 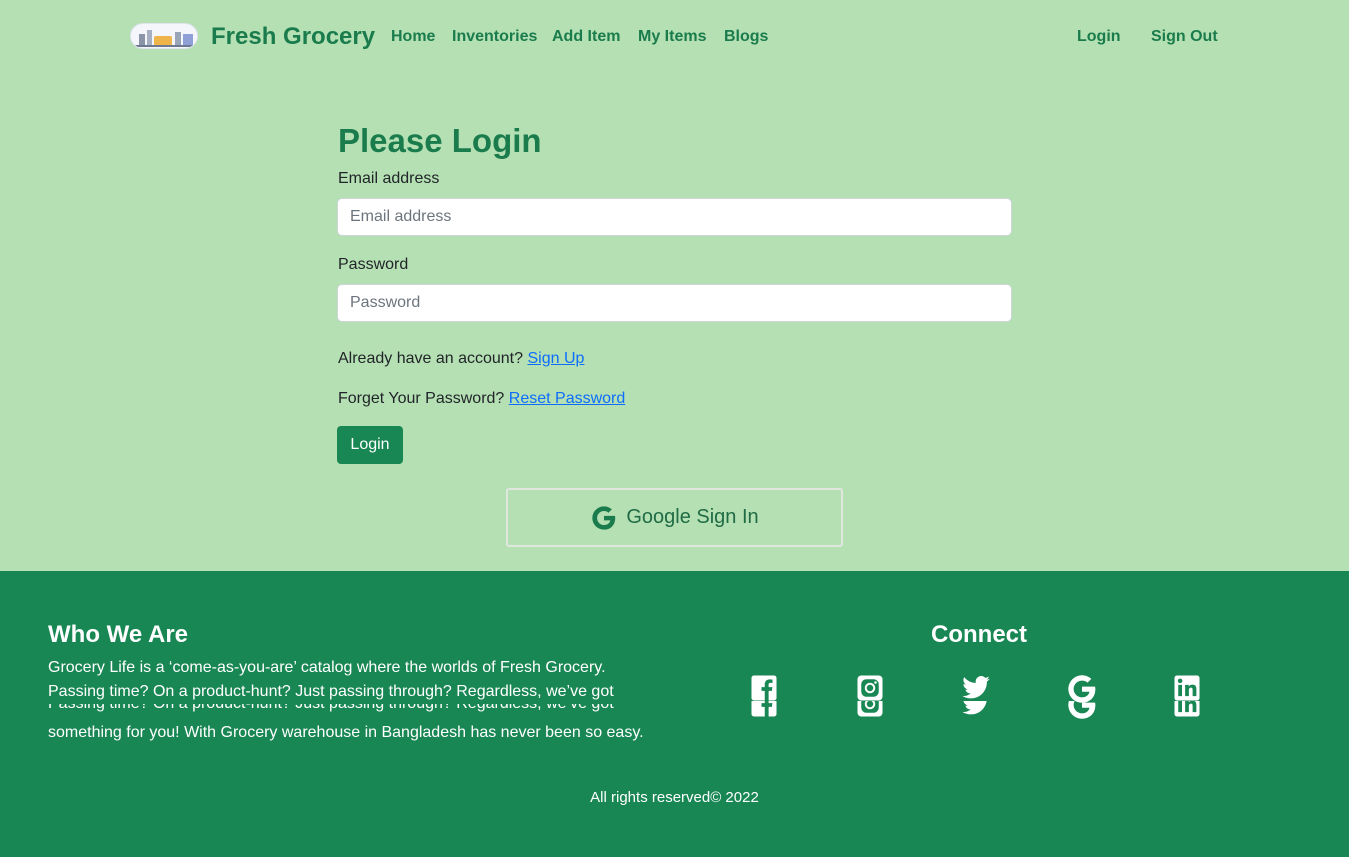 I want to click on connect-title: Connect, so click(x=979, y=634).